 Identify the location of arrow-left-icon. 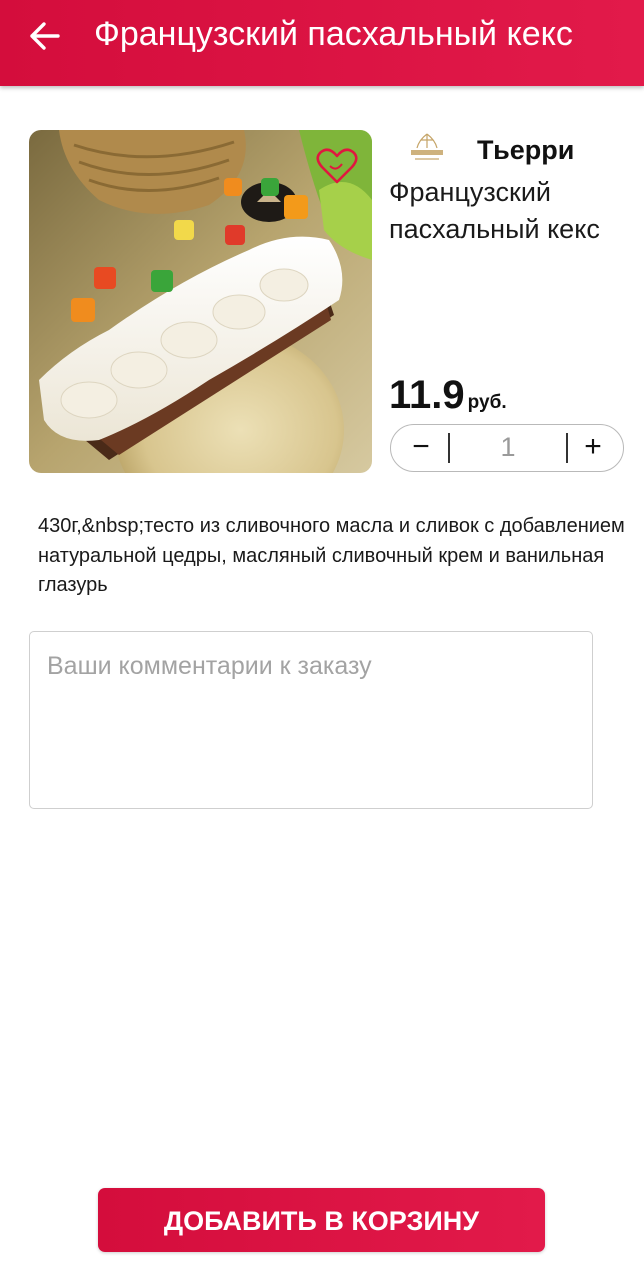
(45, 36).